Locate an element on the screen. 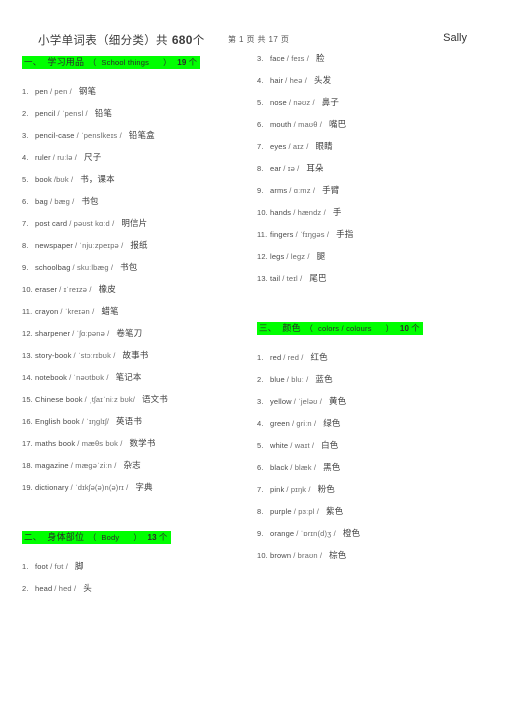 The width and height of the screenshot is (505, 714). entry-phonetic: /bʊk / is located at coordinates (63, 179).